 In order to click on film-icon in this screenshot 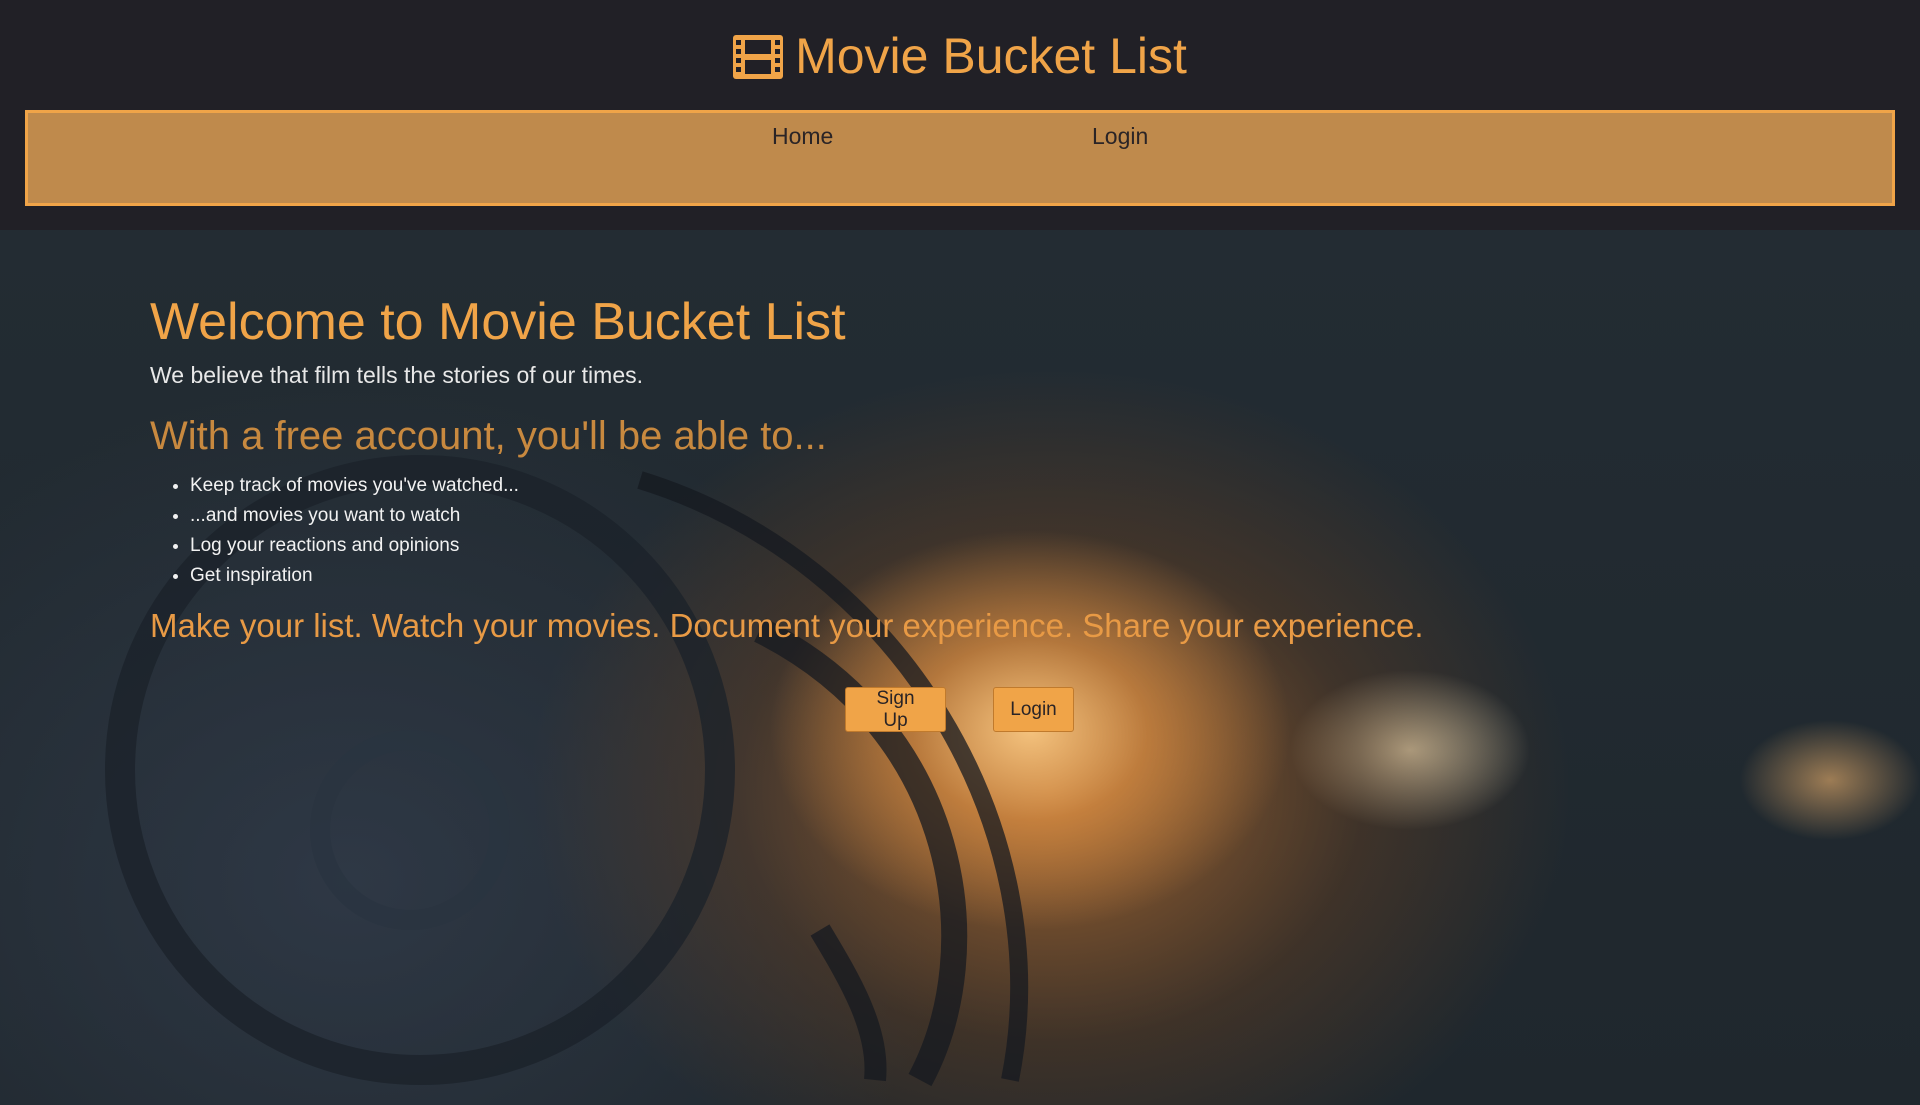, I will do `click(758, 57)`.